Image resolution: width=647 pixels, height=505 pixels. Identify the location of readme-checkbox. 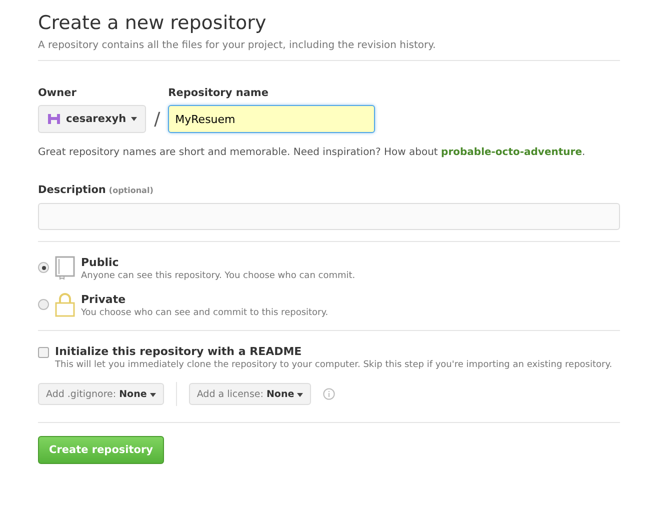
(43, 352).